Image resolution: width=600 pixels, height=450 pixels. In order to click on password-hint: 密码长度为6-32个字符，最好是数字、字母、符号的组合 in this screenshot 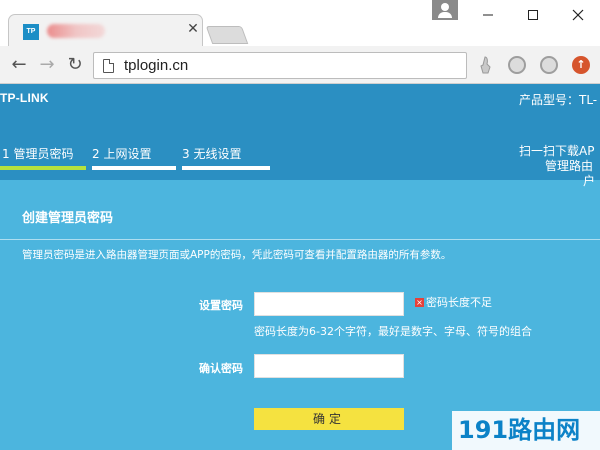, I will do `click(393, 331)`.